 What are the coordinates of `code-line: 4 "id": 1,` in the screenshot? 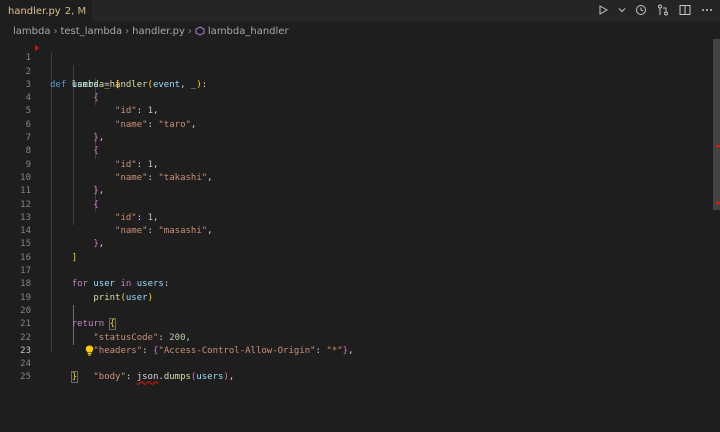 It's located at (356, 97).